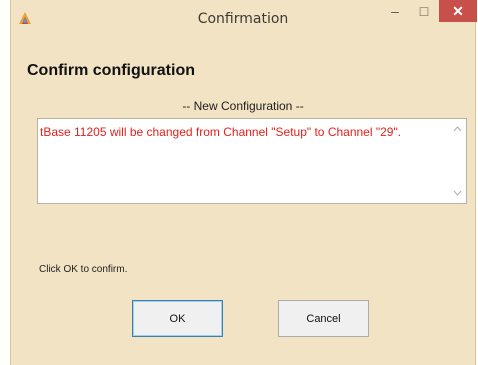 The width and height of the screenshot is (478, 365). I want to click on vertical-scrollbar, so click(457, 161).